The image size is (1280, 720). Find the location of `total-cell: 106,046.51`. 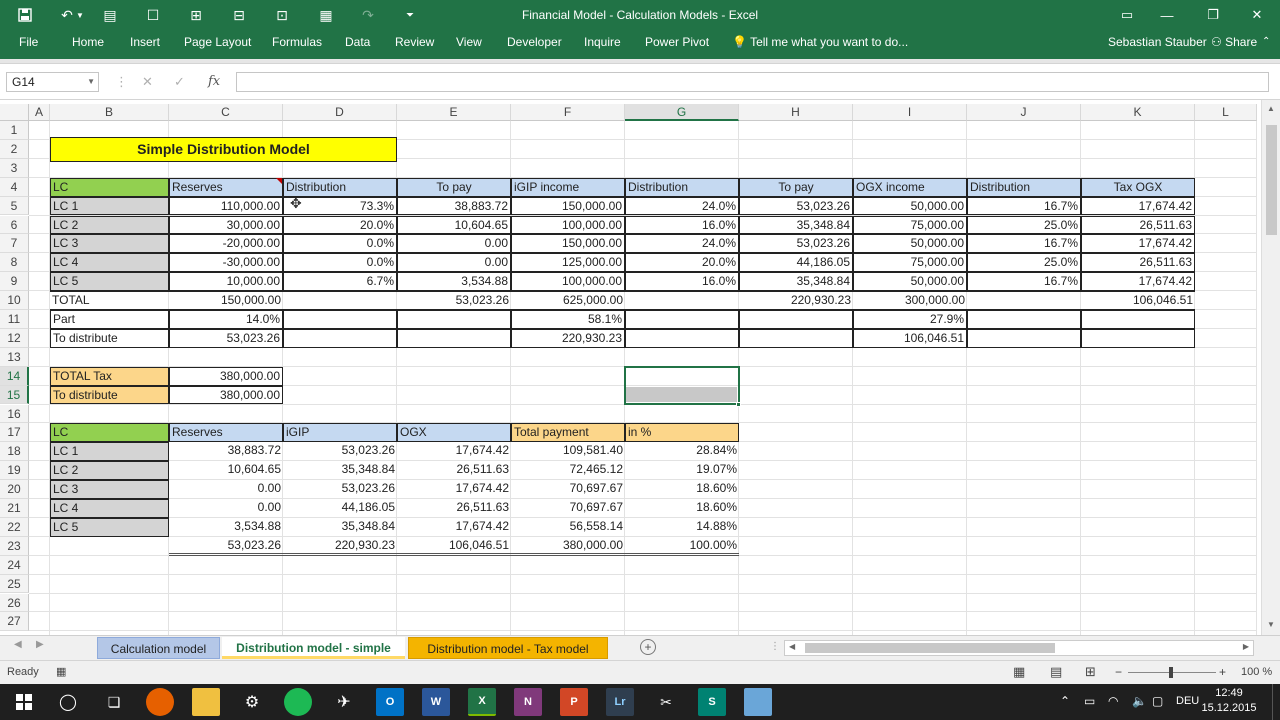

total-cell: 106,046.51 is located at coordinates (1138, 300).